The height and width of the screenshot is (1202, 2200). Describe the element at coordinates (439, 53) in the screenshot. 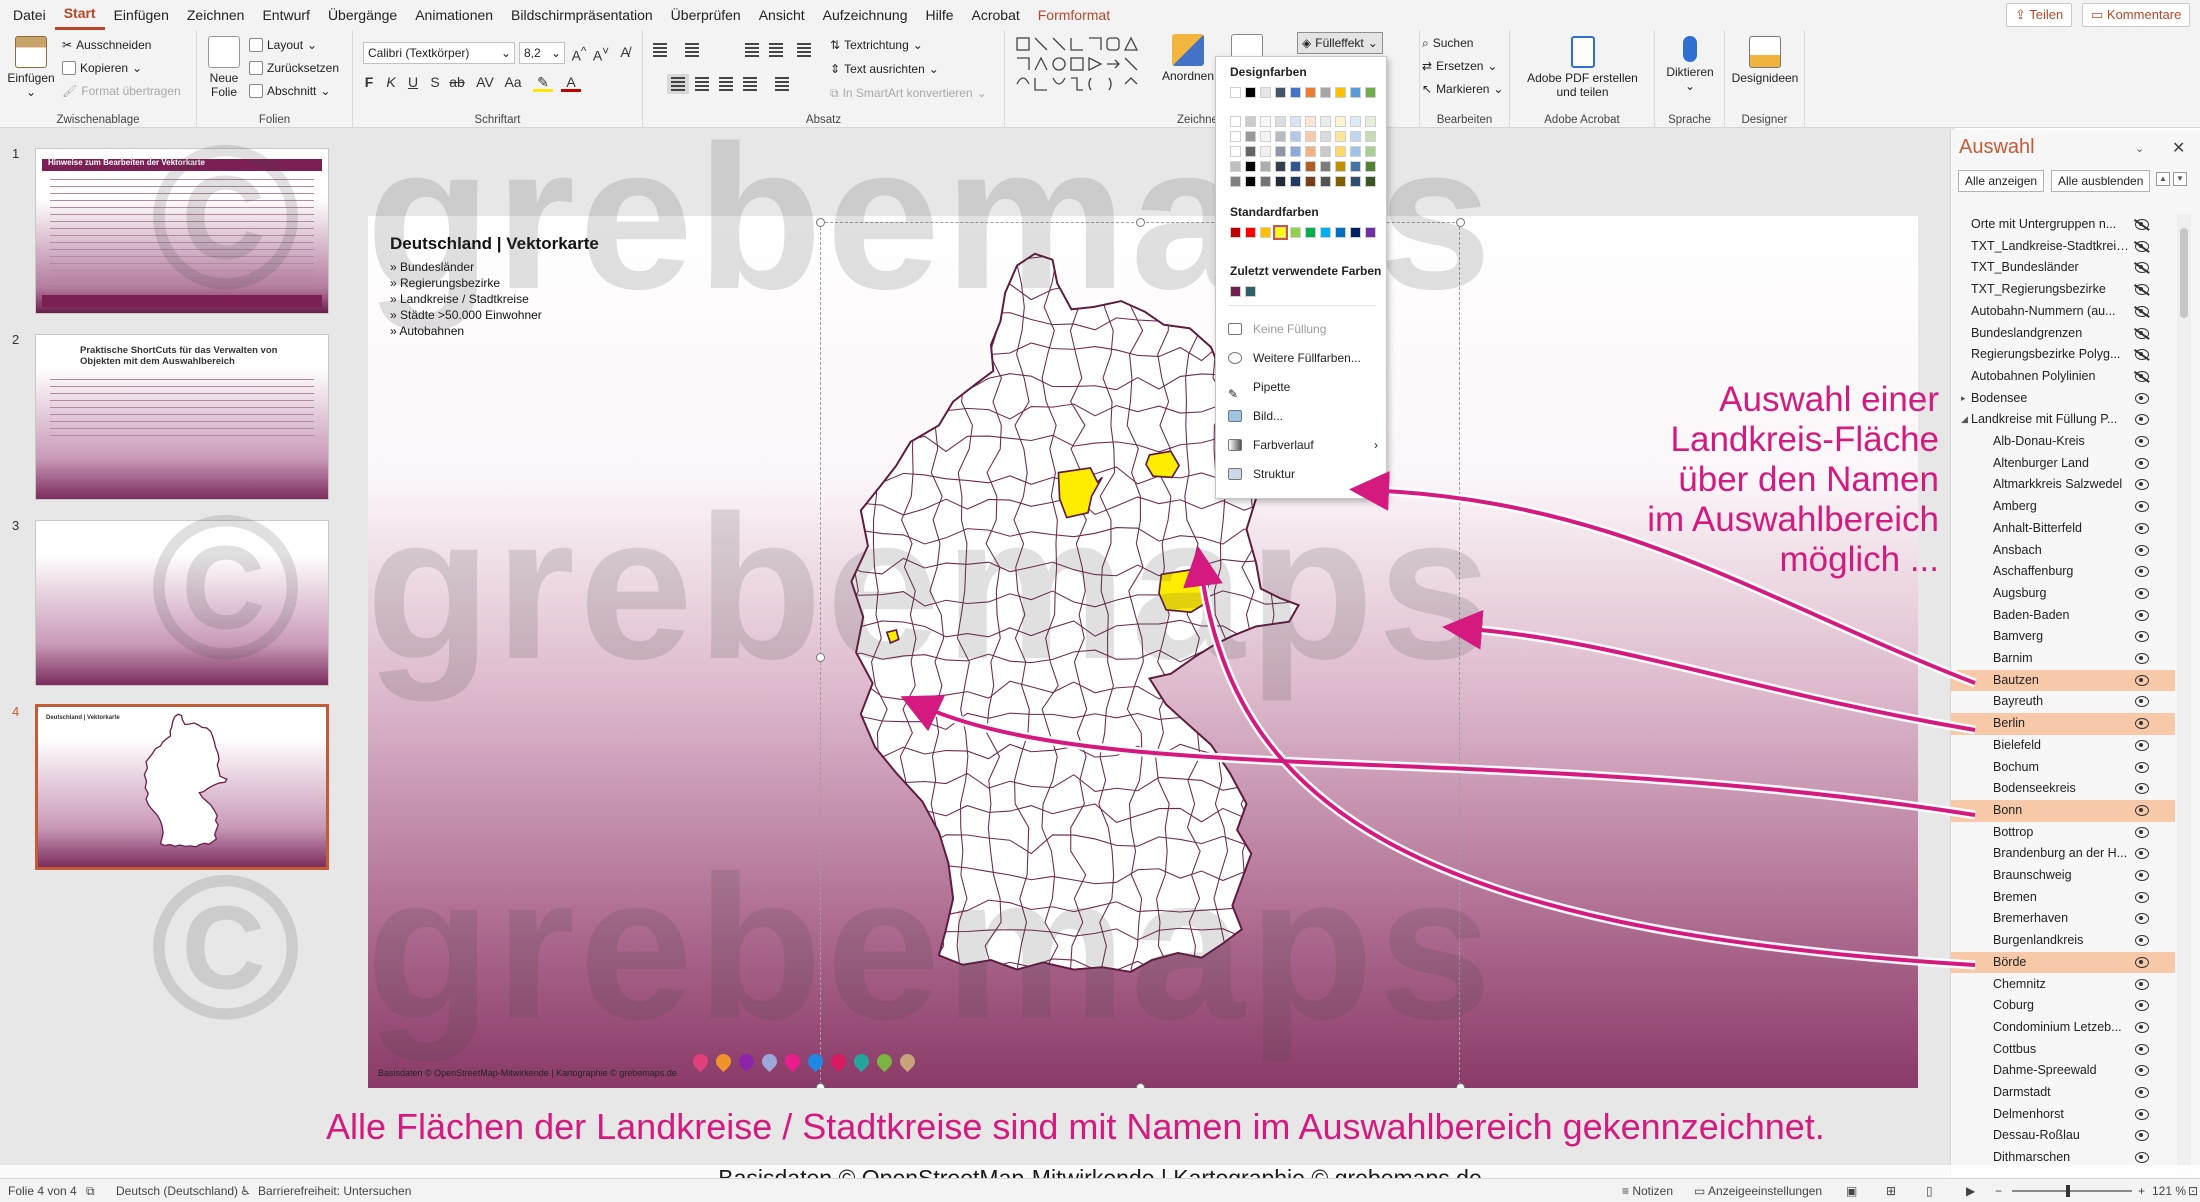

I see `font-family-box: Calibri (Textkörper) ⌄` at that location.